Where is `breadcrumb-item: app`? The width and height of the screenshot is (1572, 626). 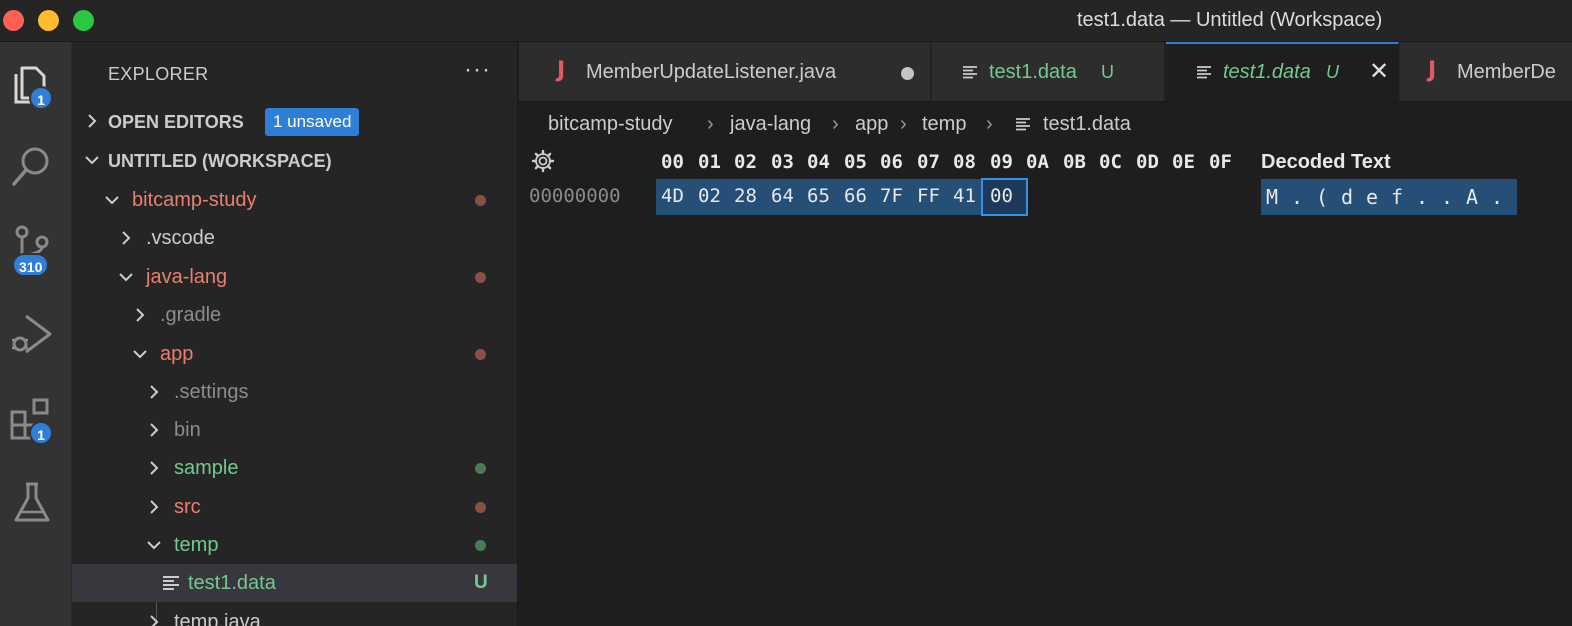 breadcrumb-item: app is located at coordinates (871, 124).